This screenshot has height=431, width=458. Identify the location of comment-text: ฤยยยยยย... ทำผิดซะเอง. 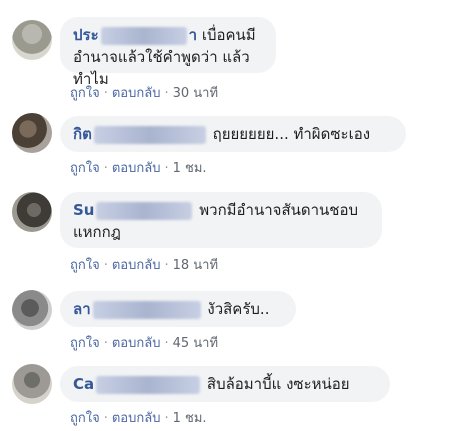
(291, 134).